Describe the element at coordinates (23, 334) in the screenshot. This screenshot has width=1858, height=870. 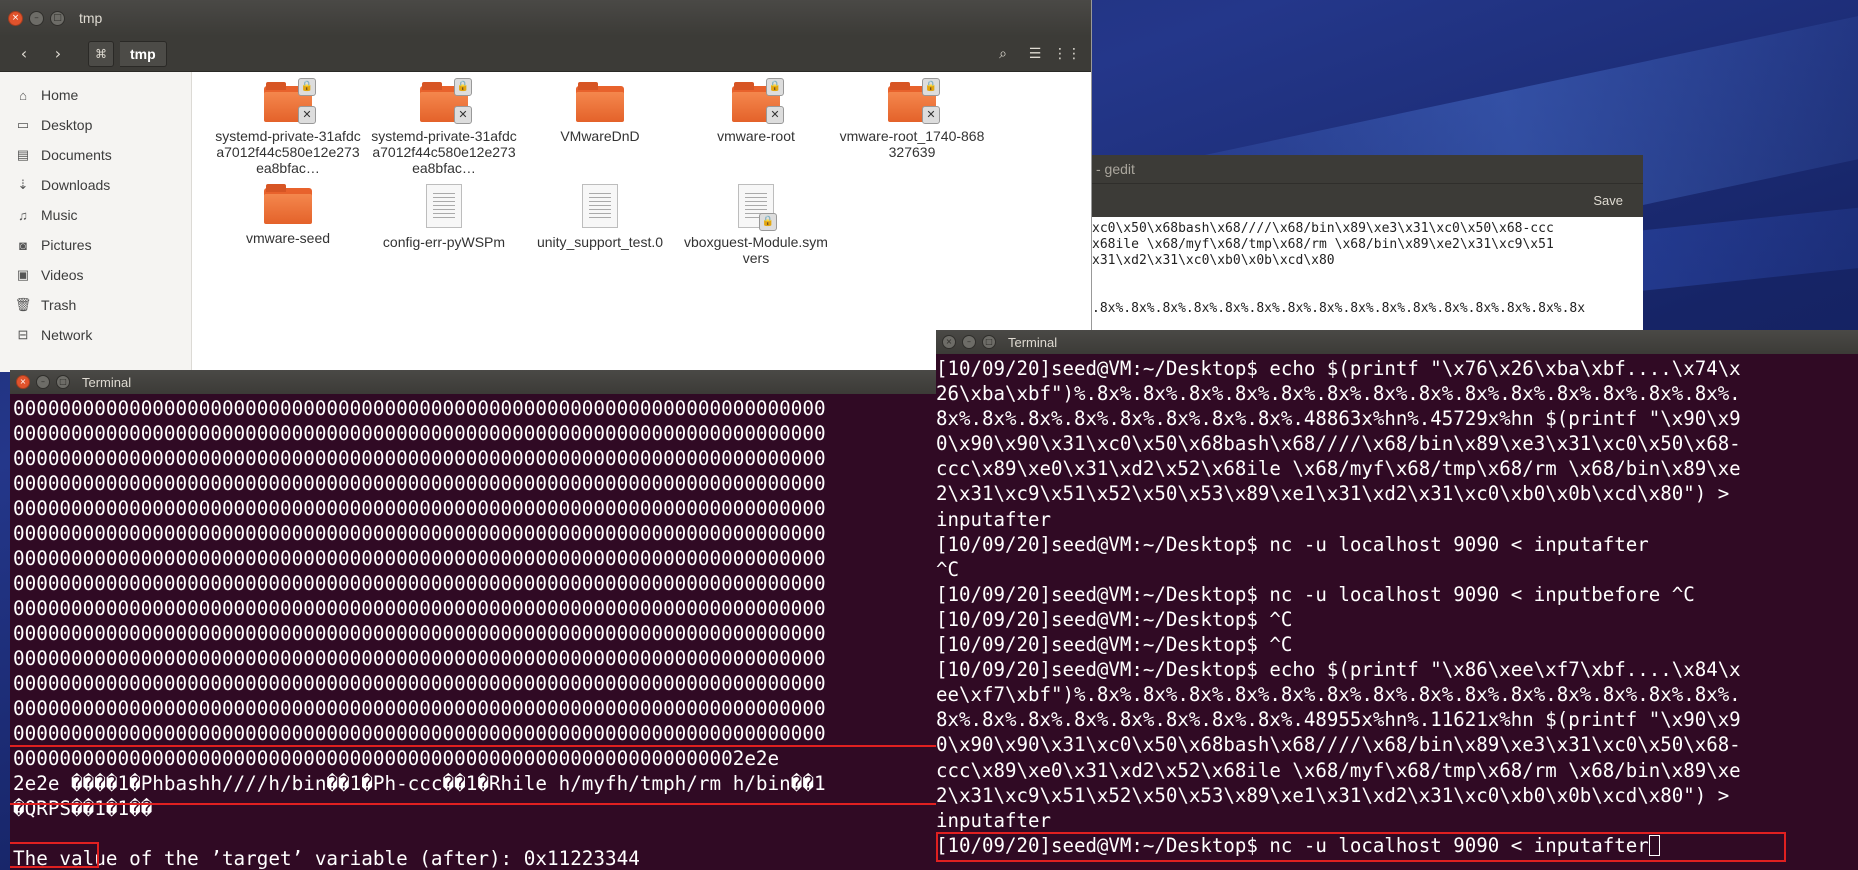
I see `network-icon: ⊟` at that location.